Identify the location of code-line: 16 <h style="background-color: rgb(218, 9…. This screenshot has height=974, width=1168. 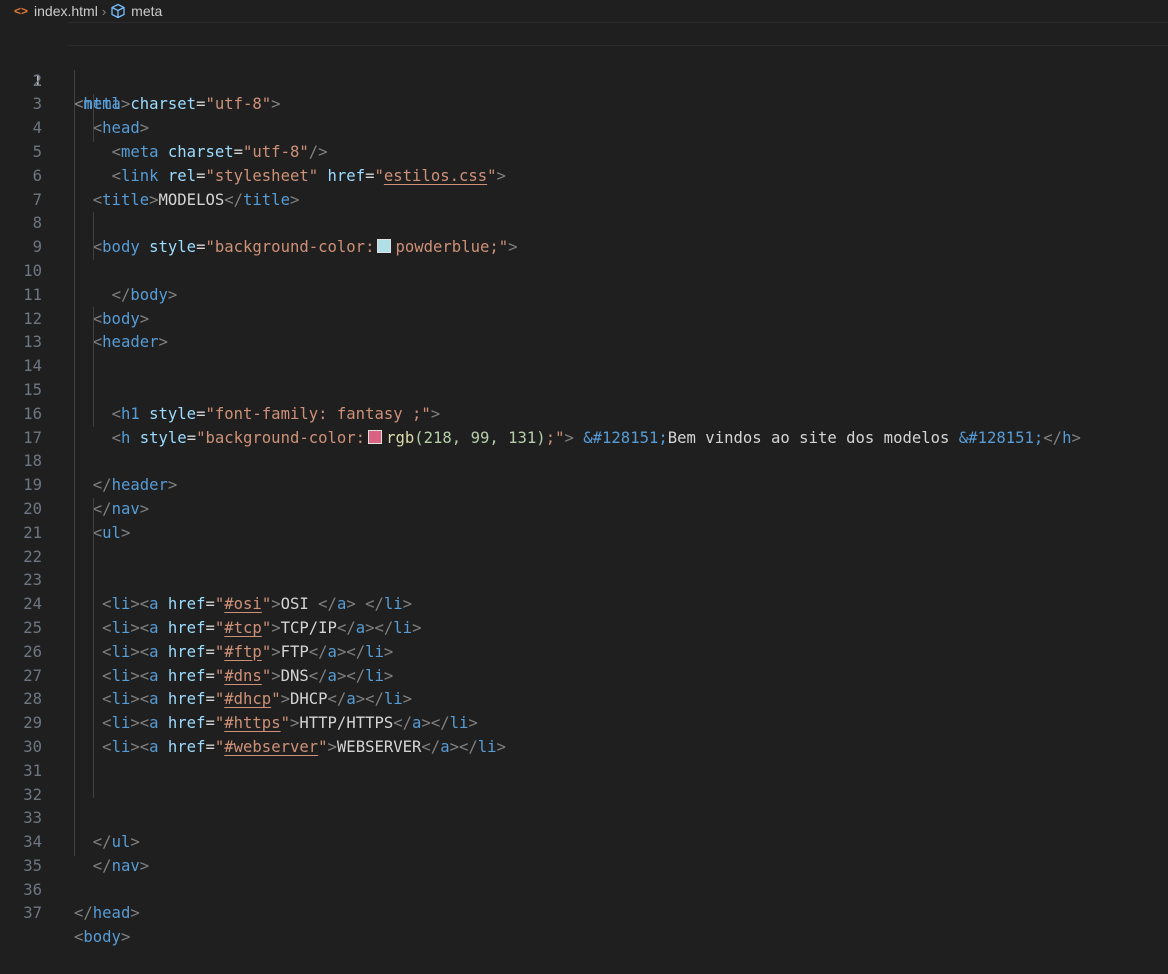
(584, 413).